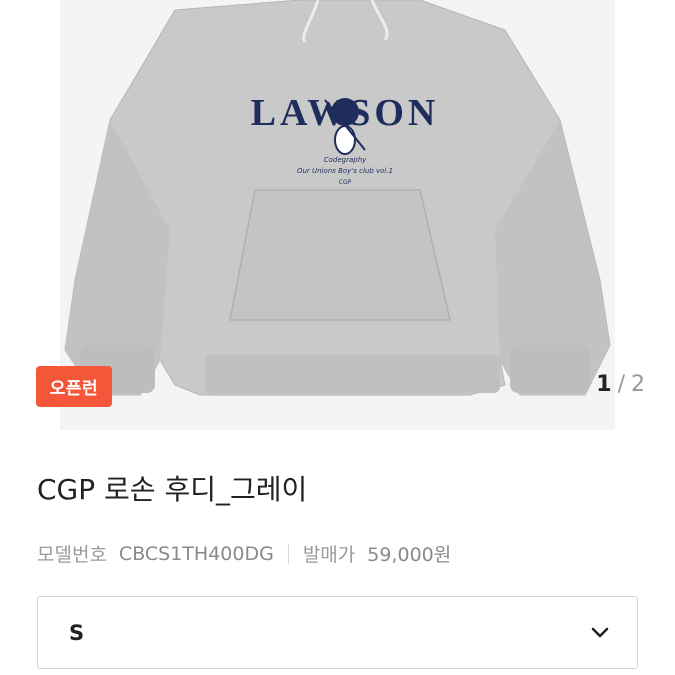 The height and width of the screenshot is (675, 675). Describe the element at coordinates (288, 553) in the screenshot. I see `meta-divider` at that location.